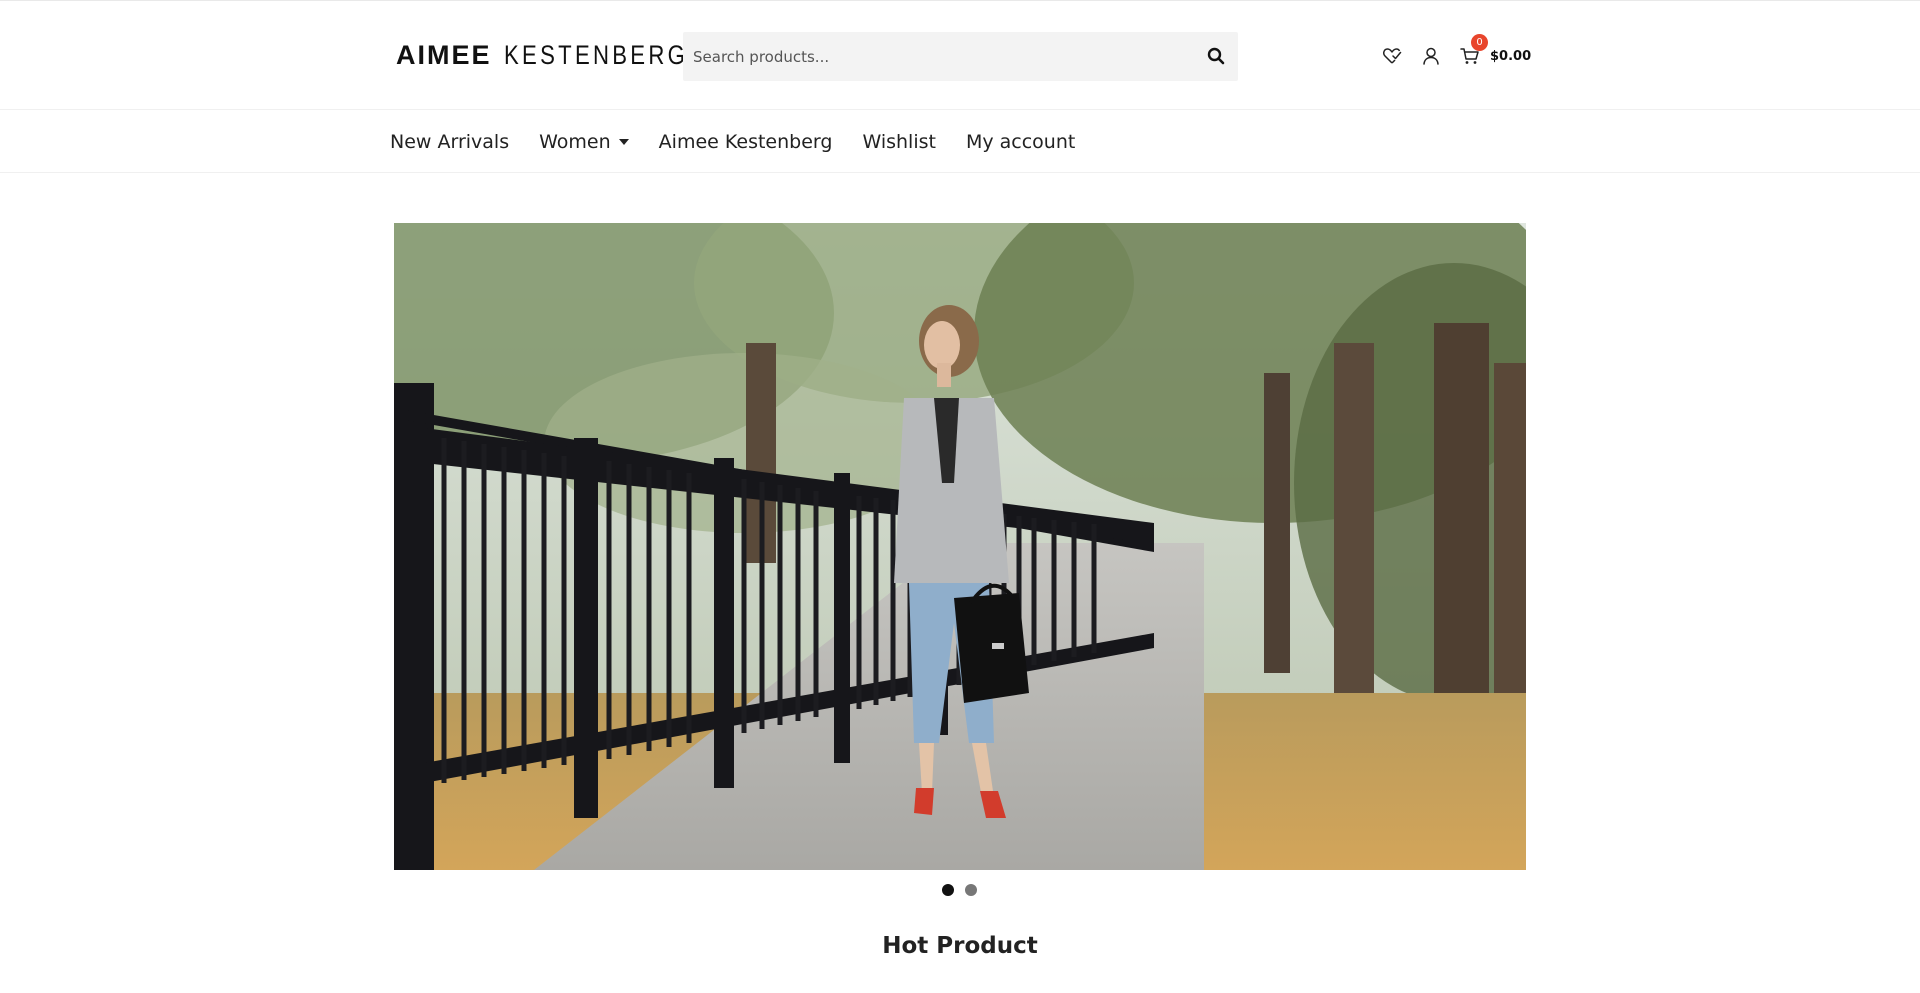 The height and width of the screenshot is (993, 1920). I want to click on nav-item-label: My account, so click(1020, 142).